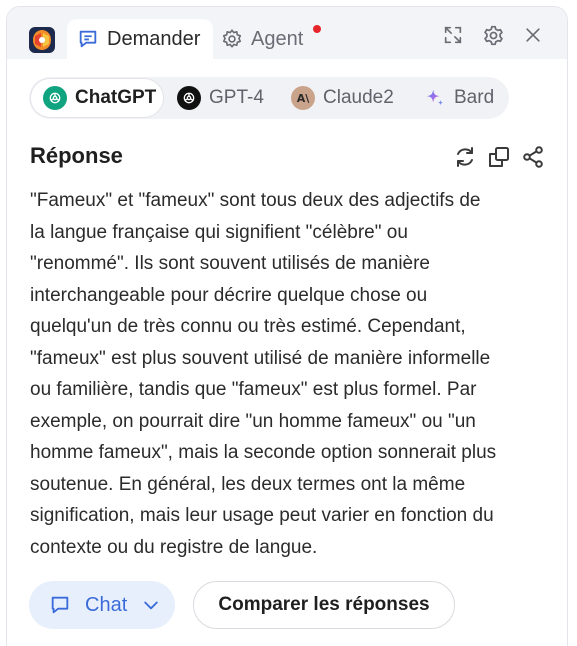 Image resolution: width=577 pixels, height=646 pixels. What do you see at coordinates (236, 97) in the screenshot?
I see `model-label: GPT-4` at bounding box center [236, 97].